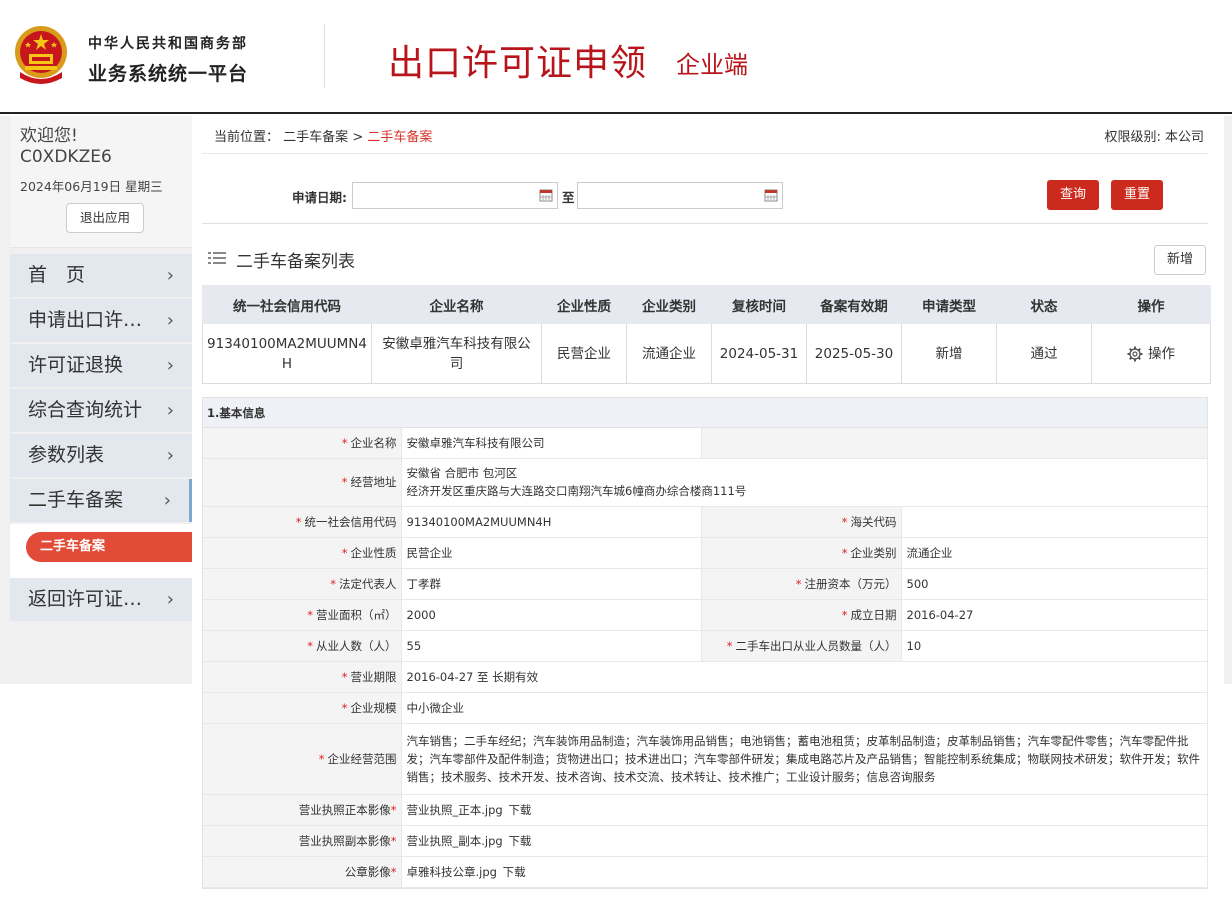 This screenshot has height=900, width=1232. What do you see at coordinates (576, 491) in the screenshot?
I see `address-line2: 经济开发区重庆路与大连路交口南翔汽车城6幢商办综合楼商111号` at bounding box center [576, 491].